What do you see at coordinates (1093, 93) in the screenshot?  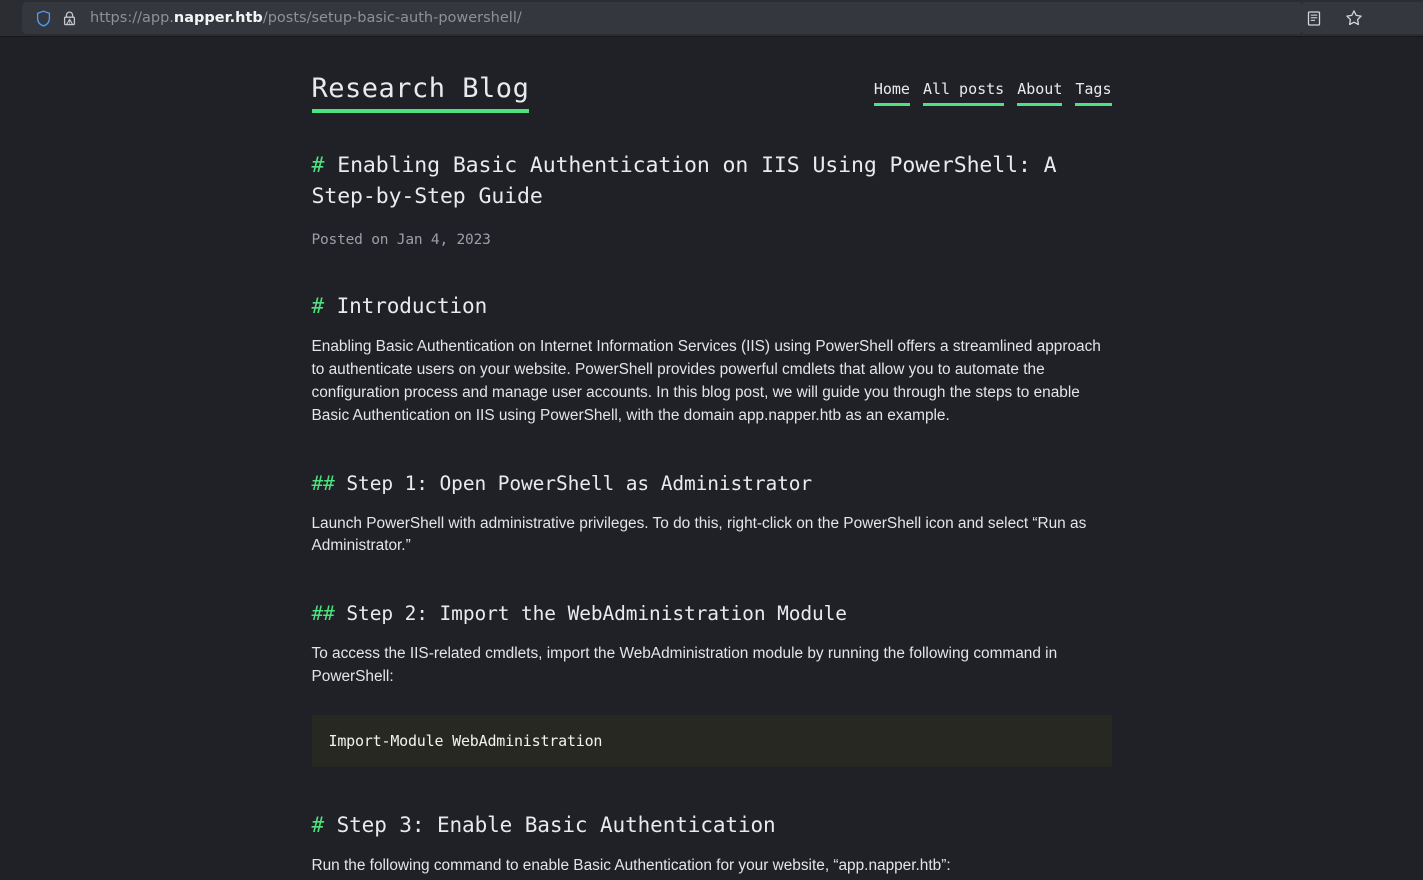 I see `nav-item-tags: Tags` at bounding box center [1093, 93].